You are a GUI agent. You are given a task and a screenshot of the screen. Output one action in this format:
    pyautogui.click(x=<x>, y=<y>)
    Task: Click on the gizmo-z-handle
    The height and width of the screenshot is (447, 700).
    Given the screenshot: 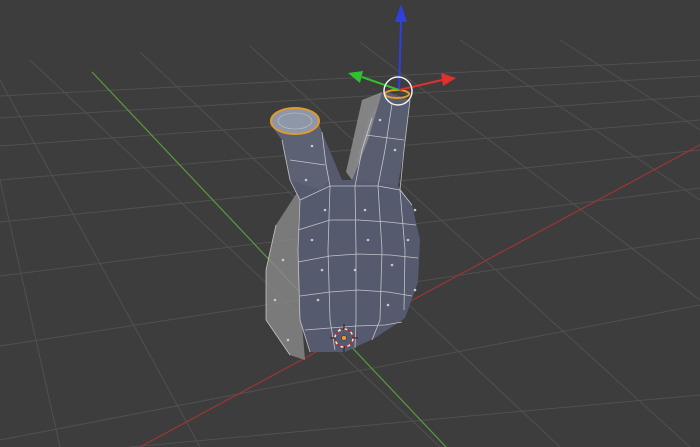 What is the action you would take?
    pyautogui.click(x=400, y=56)
    